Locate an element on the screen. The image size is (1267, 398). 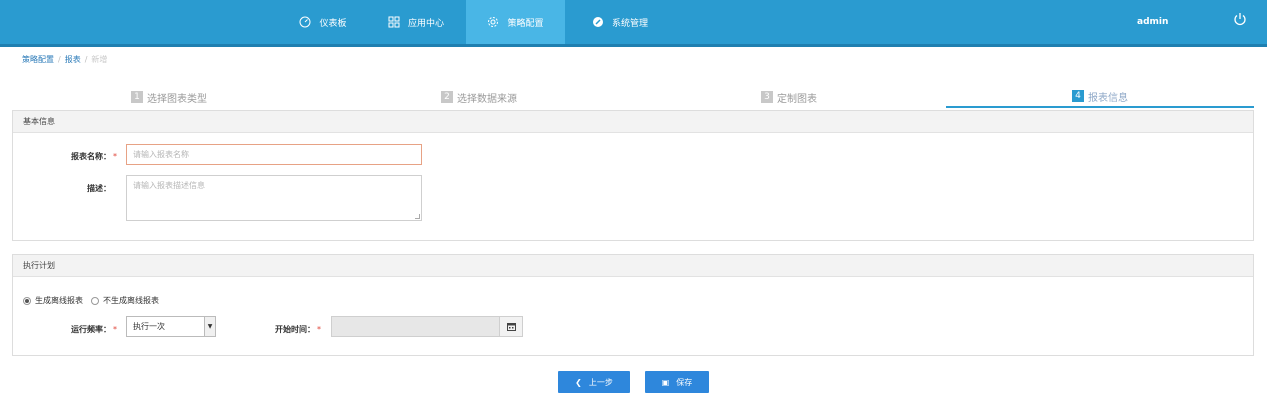
wizard-steps: 1 选择图表类型 2 选择数据来源 3 定制图表 4 报表信息 is located at coordinates (634, 97).